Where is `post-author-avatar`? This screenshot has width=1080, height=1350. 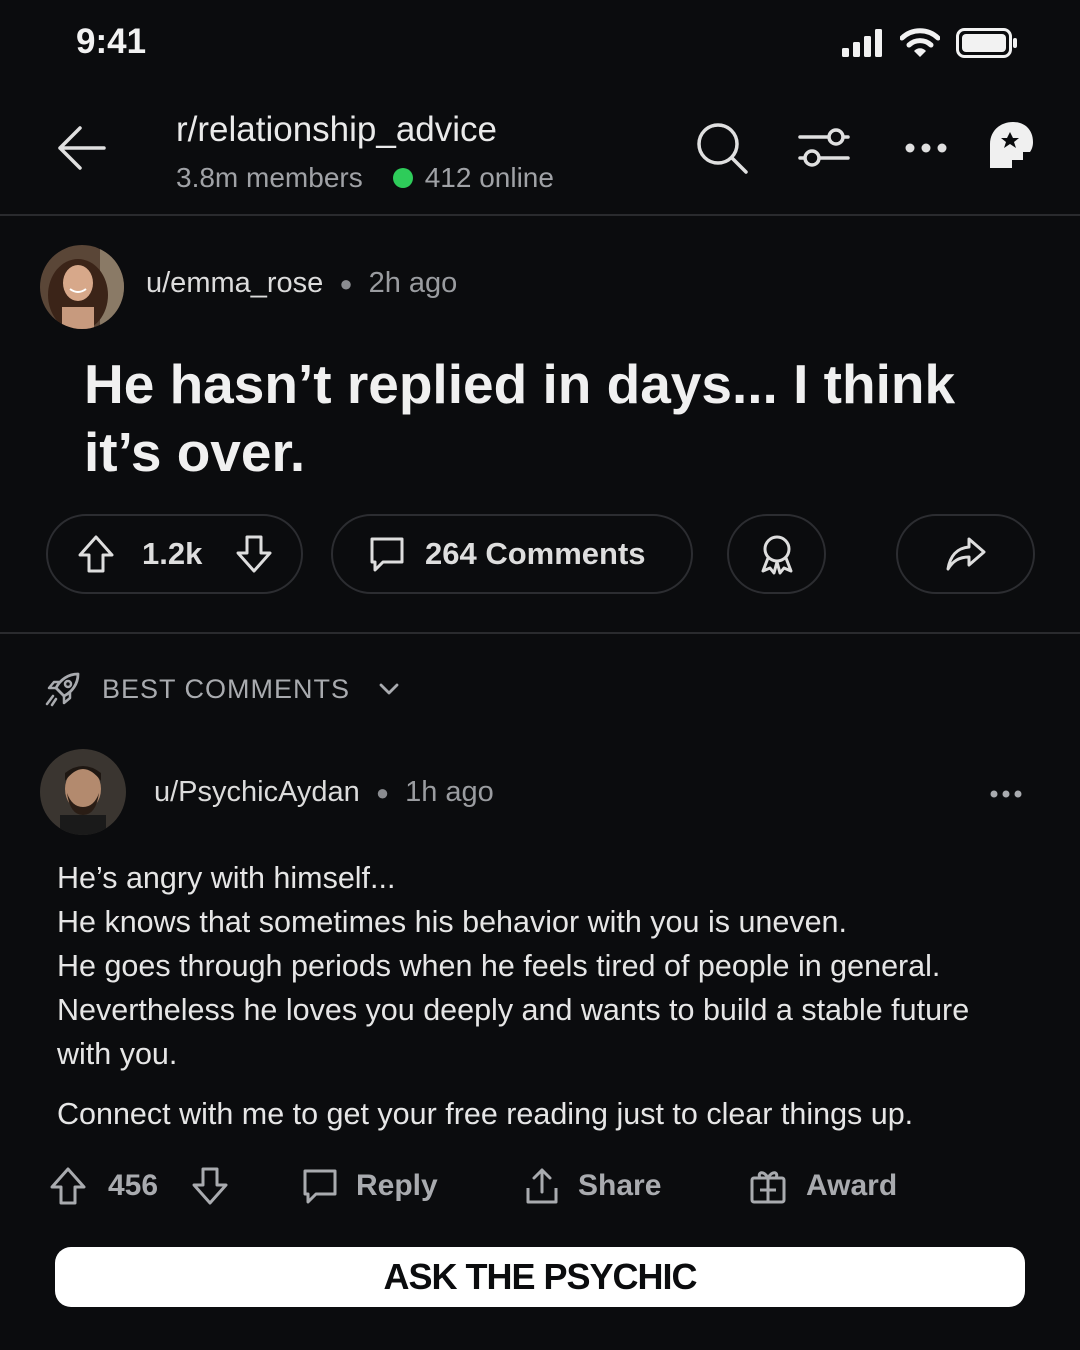 post-author-avatar is located at coordinates (82, 287).